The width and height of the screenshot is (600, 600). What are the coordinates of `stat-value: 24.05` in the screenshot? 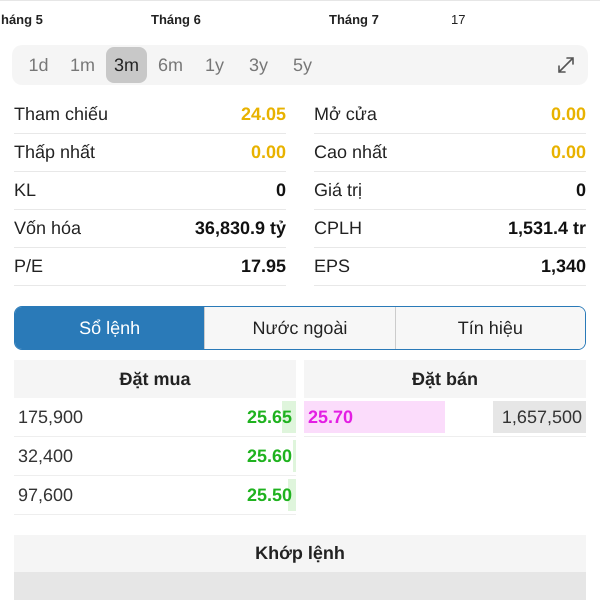 It's located at (263, 114).